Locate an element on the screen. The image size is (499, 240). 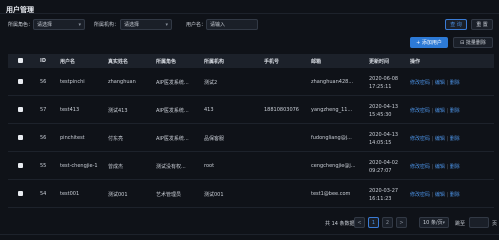
goto-page-input is located at coordinates (479, 222).